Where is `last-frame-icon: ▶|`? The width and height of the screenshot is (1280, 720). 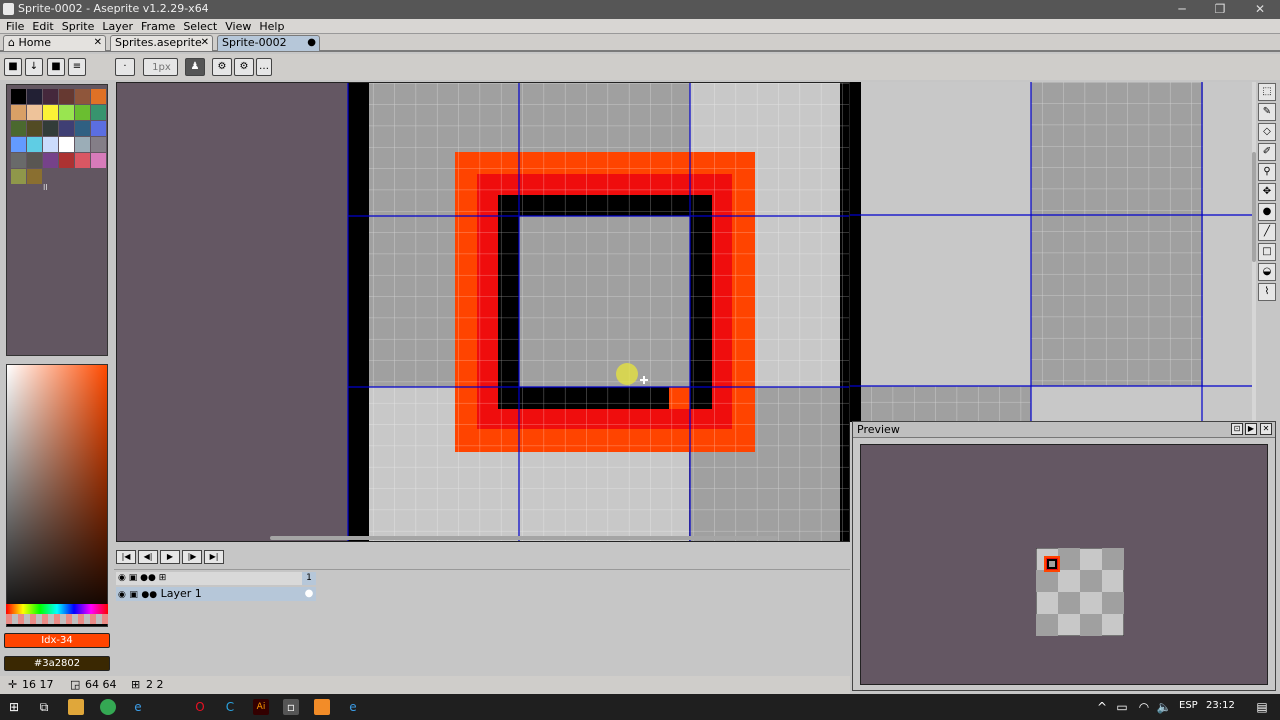
last-frame-icon: ▶| is located at coordinates (214, 557).